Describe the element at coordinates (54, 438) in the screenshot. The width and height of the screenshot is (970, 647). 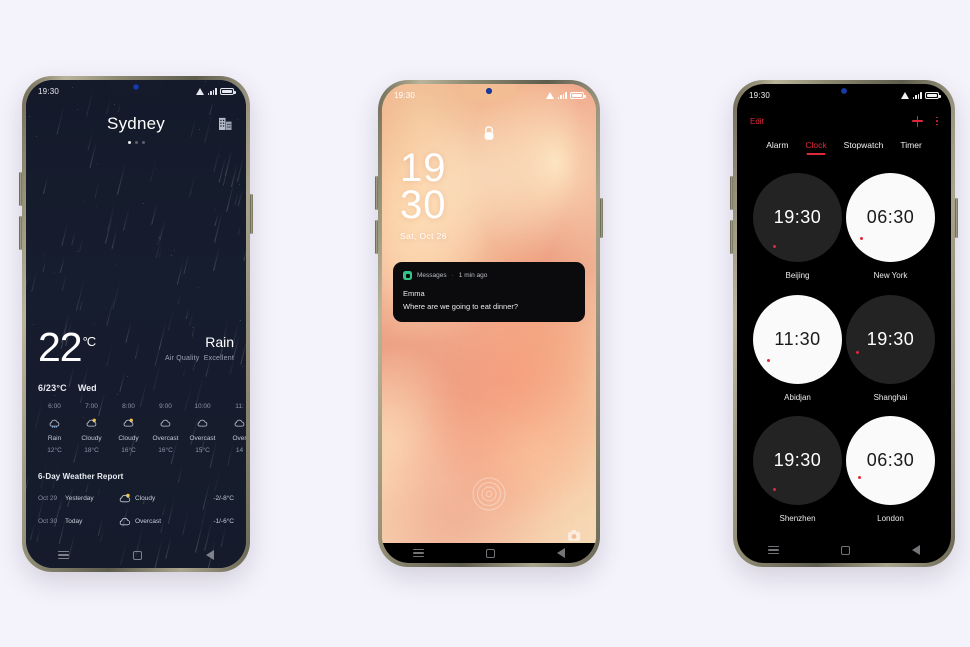
I see `hourly-condition: Rain` at that location.